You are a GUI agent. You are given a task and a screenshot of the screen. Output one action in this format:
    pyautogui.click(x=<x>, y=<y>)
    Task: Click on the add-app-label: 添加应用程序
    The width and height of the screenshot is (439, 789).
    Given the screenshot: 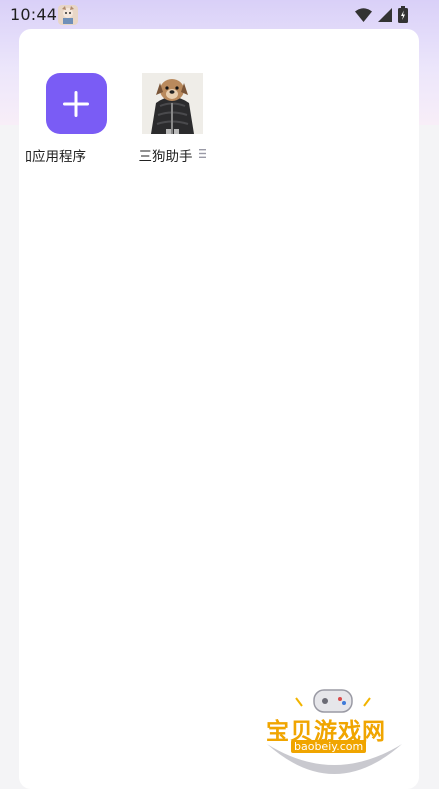 What is the action you would take?
    pyautogui.click(x=56, y=157)
    